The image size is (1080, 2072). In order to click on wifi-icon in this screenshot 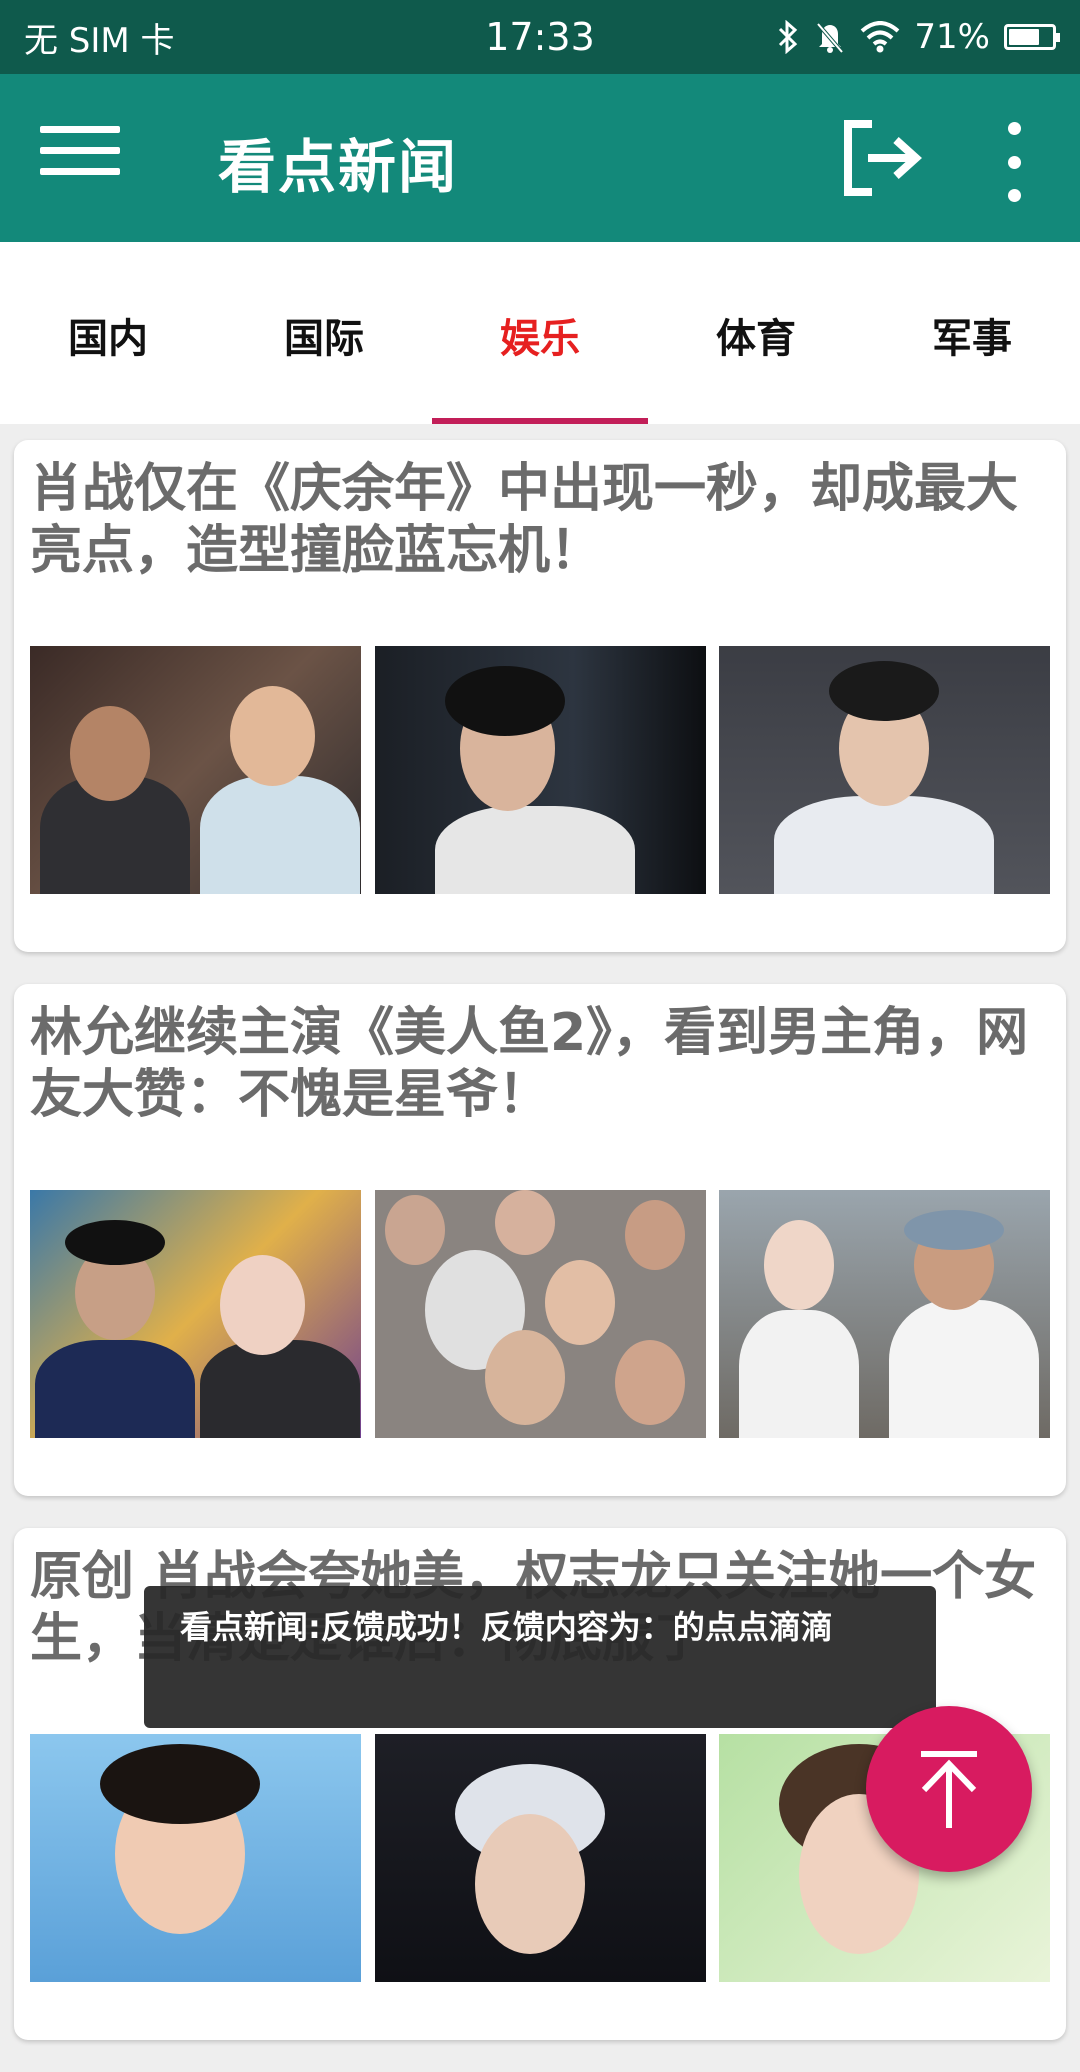, I will do `click(880, 37)`.